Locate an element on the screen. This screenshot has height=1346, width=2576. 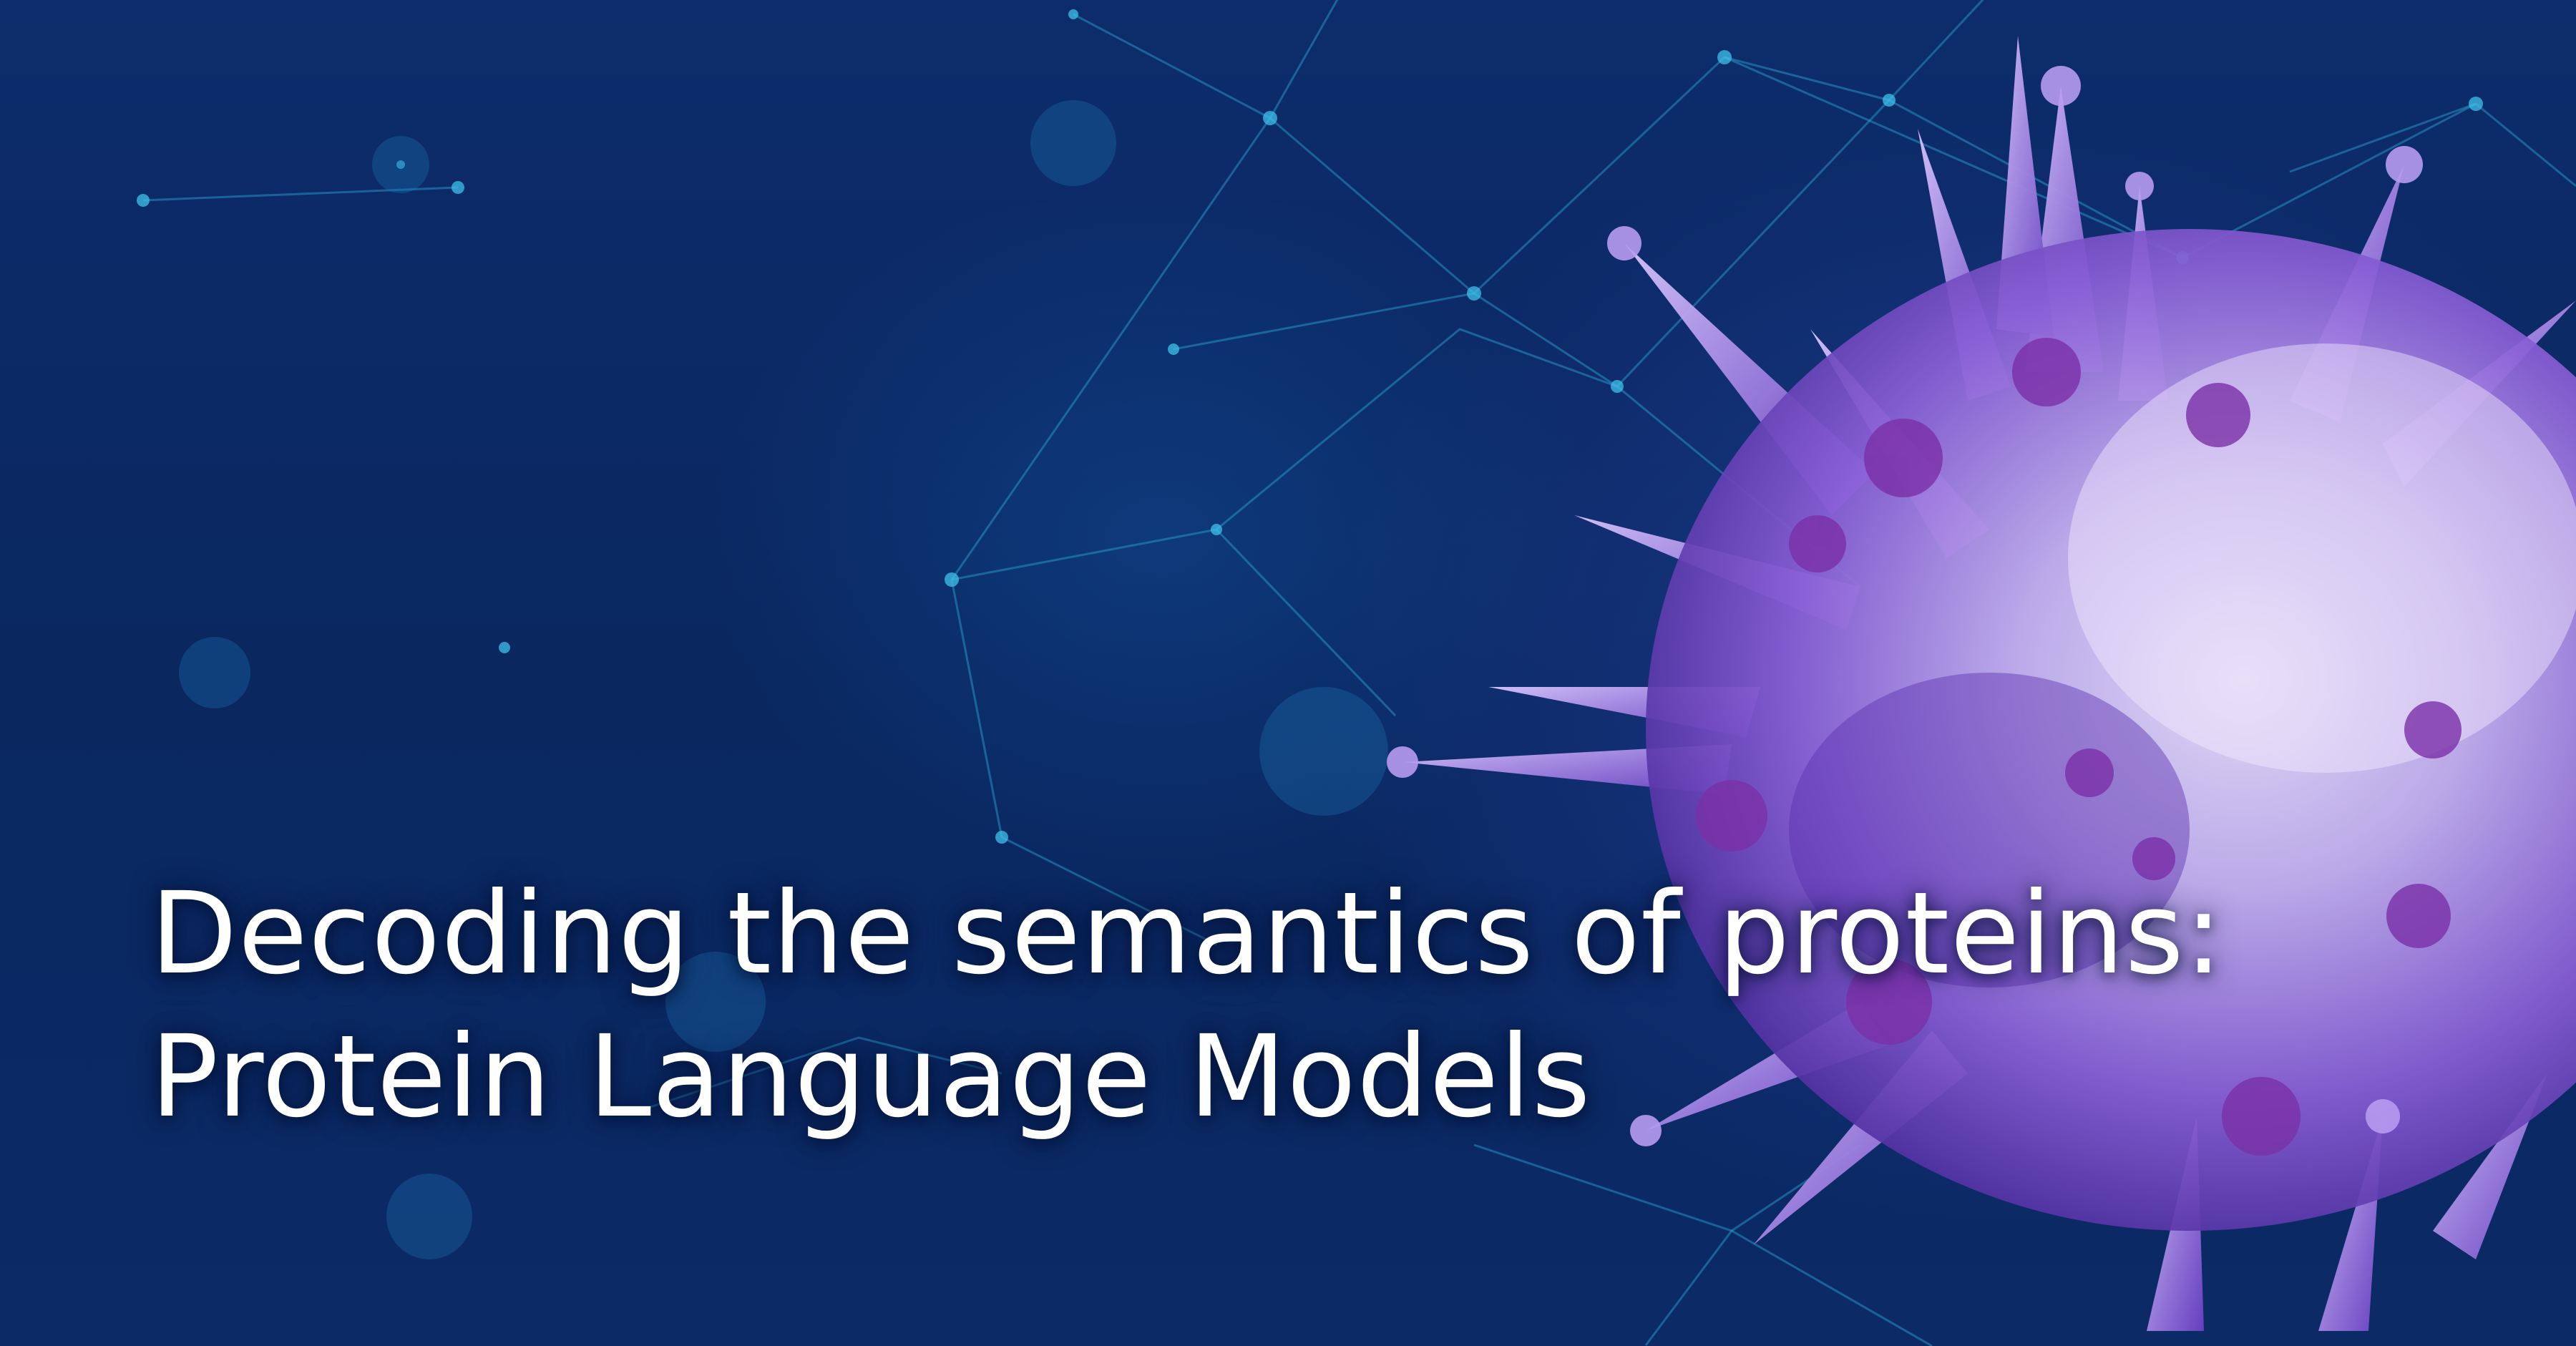
headline-line-2: Protein Language Models is located at coordinates (870, 1077).